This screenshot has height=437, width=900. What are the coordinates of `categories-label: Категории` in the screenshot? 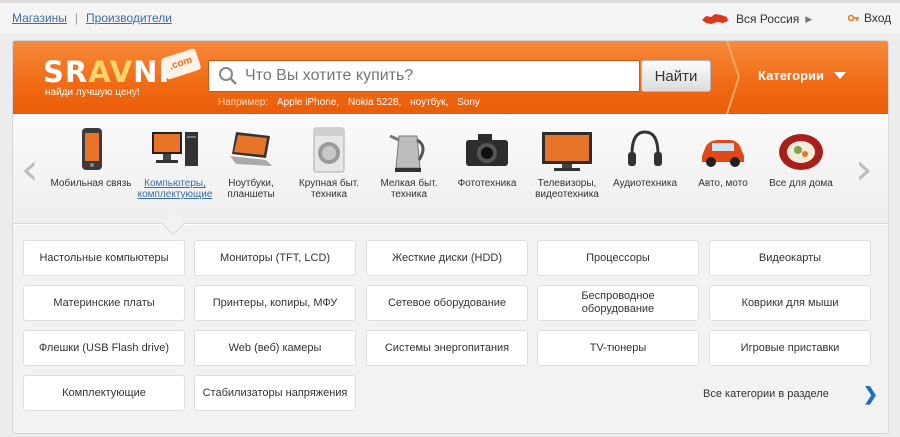 It's located at (791, 75).